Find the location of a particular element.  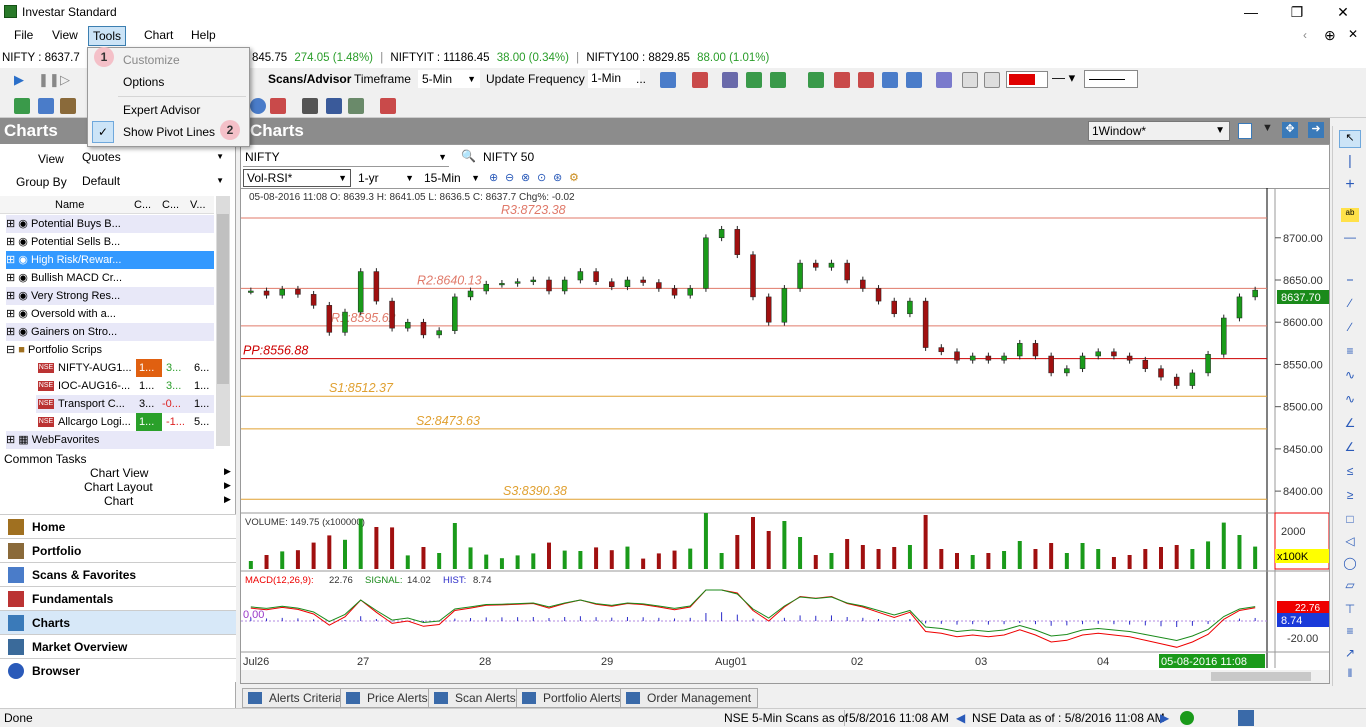

parallelogram-icon: ▱ is located at coordinates (1350, 588).